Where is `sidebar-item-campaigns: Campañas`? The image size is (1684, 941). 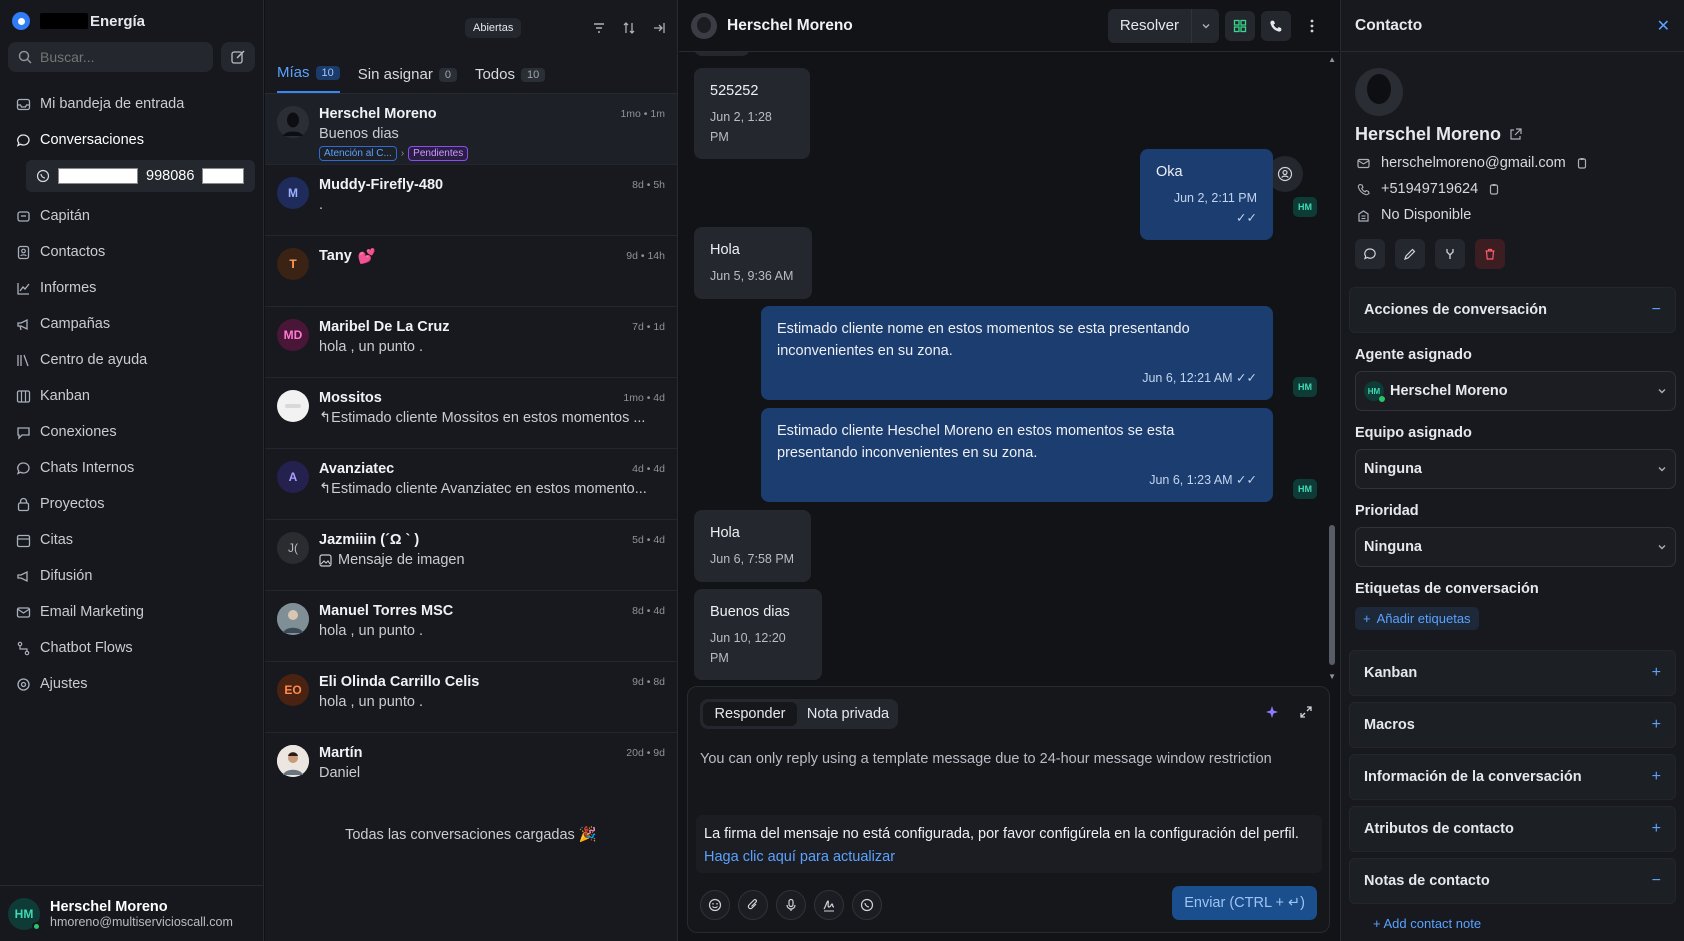
sidebar-item-campaigns: Campañas is located at coordinates (131, 324).